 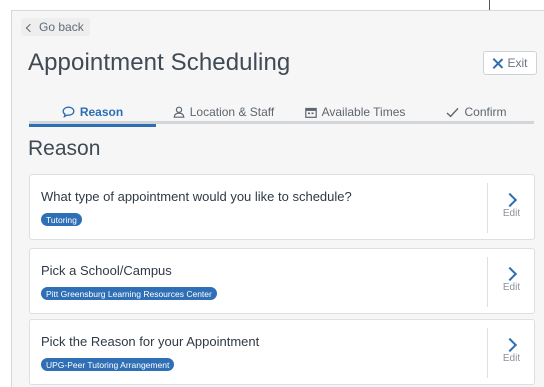 What do you see at coordinates (68, 112) in the screenshot?
I see `chat-bubble-icon` at bounding box center [68, 112].